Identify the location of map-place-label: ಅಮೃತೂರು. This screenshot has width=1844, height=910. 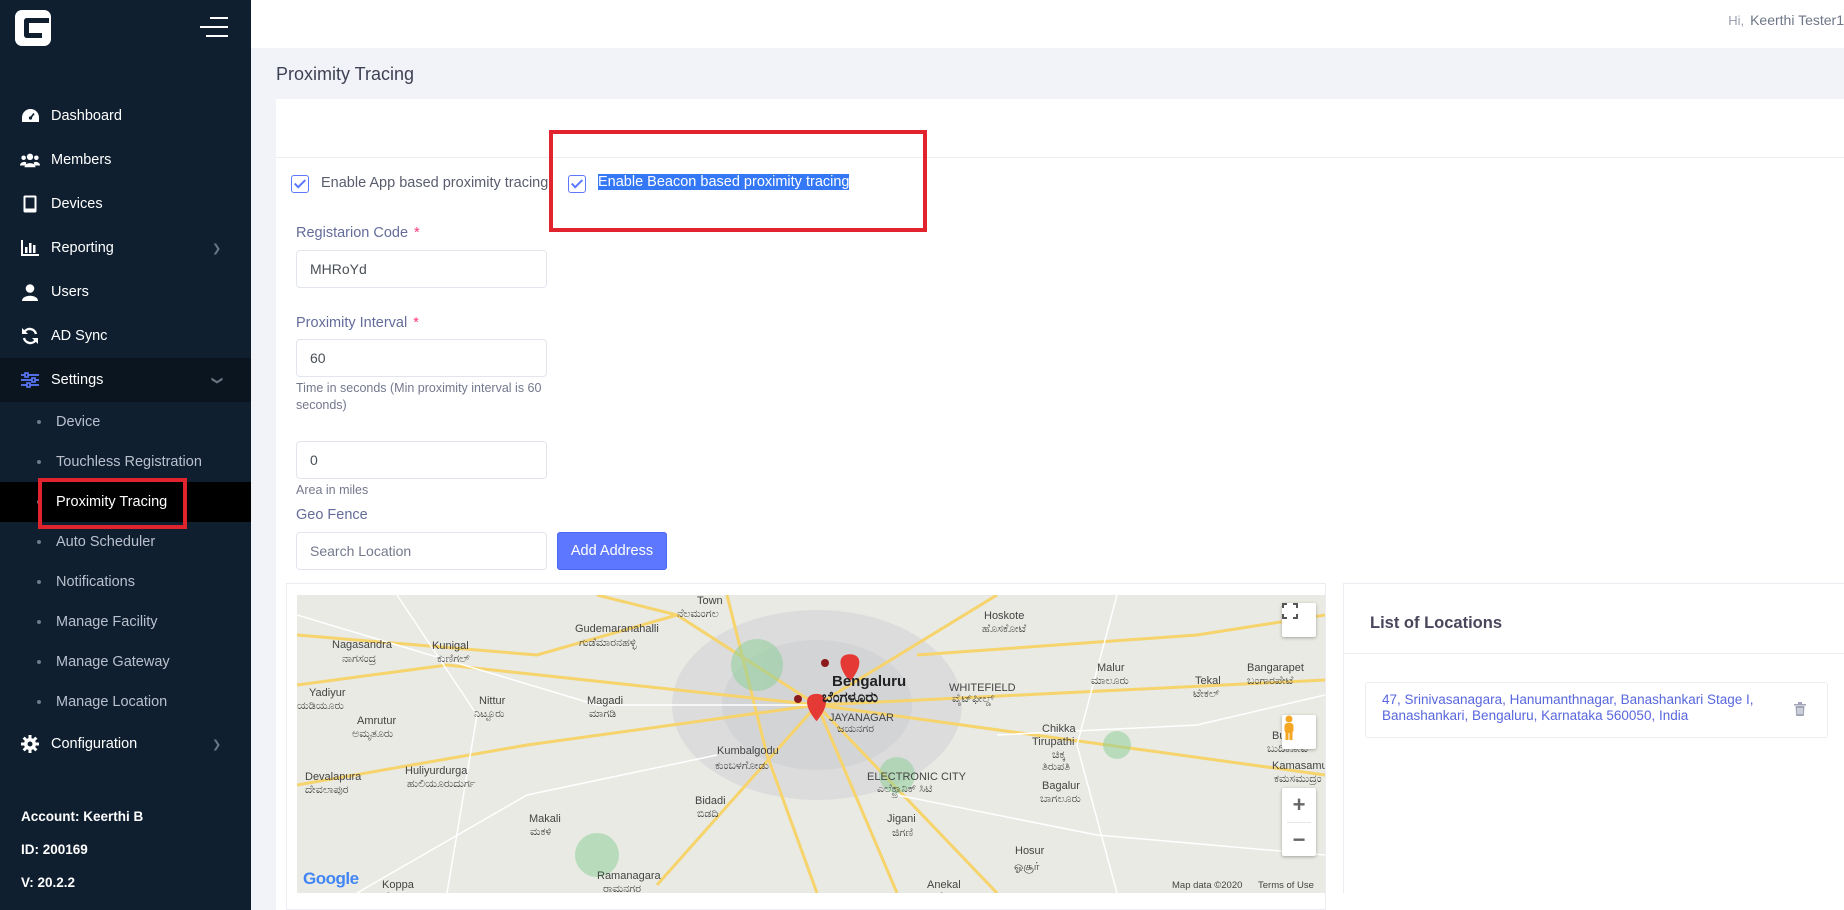
(373, 734).